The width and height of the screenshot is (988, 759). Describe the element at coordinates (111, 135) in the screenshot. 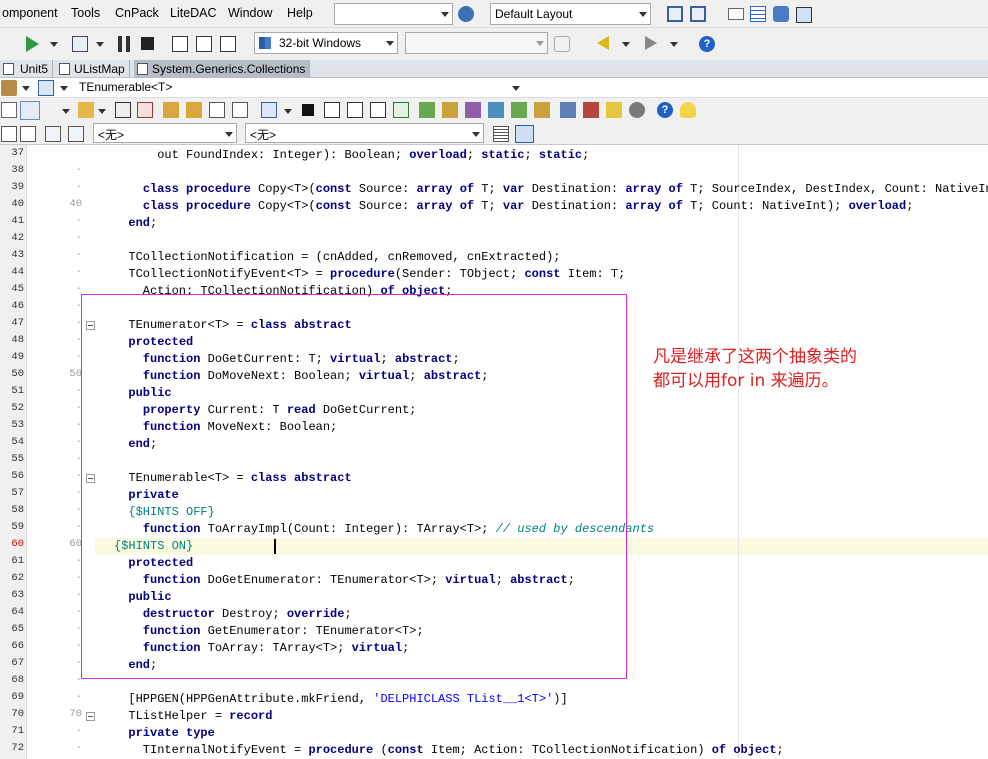

I see `scope-combo-1-value: <无>` at that location.